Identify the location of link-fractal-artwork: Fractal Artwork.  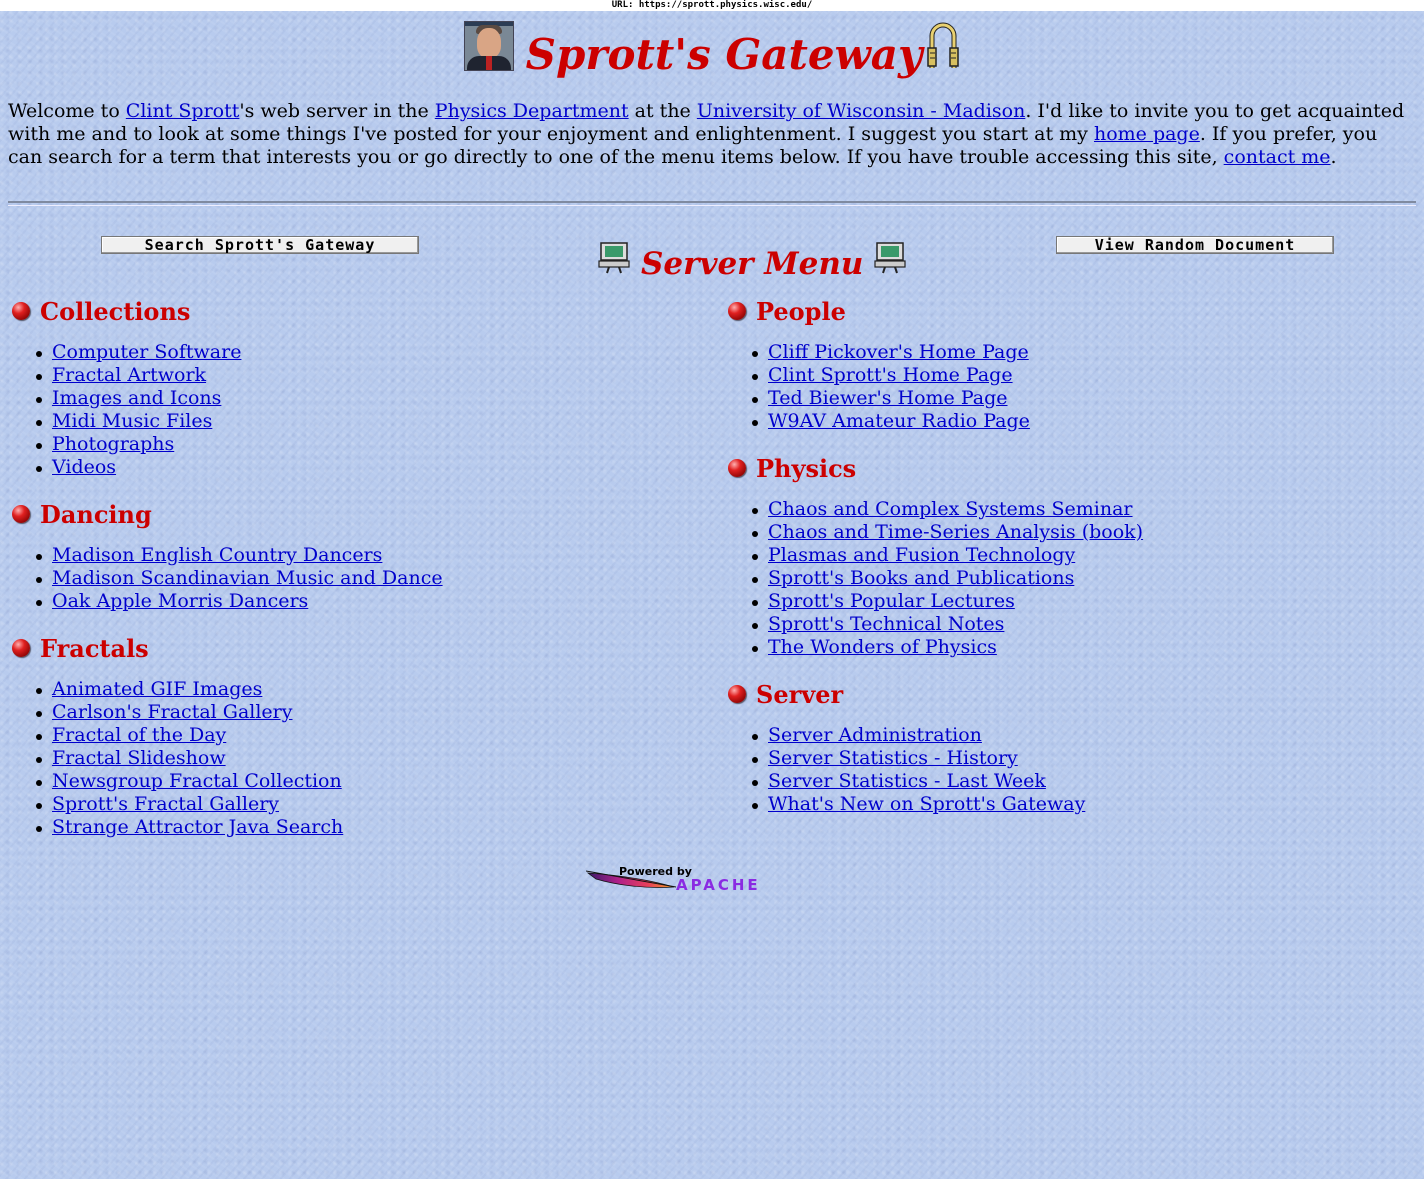
(129, 375).